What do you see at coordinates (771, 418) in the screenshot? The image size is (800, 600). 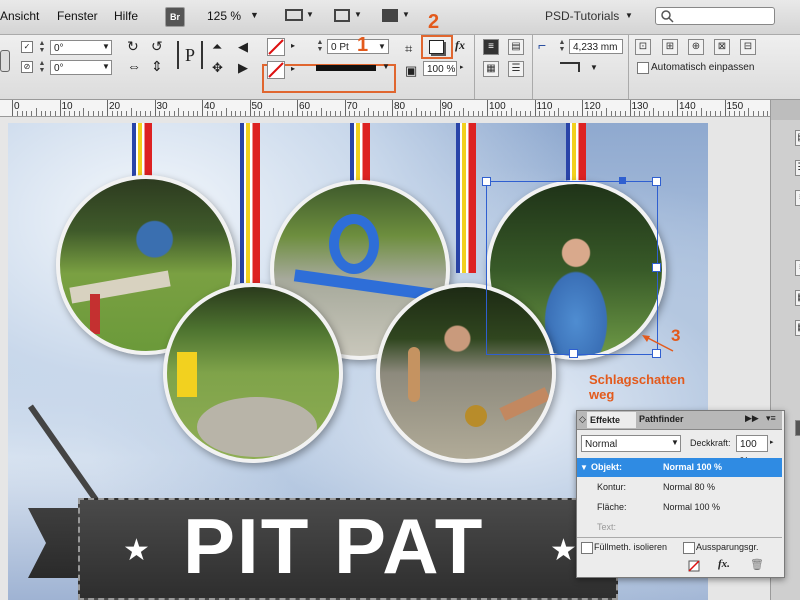 I see `panel-menu-icon: ▾≡` at bounding box center [771, 418].